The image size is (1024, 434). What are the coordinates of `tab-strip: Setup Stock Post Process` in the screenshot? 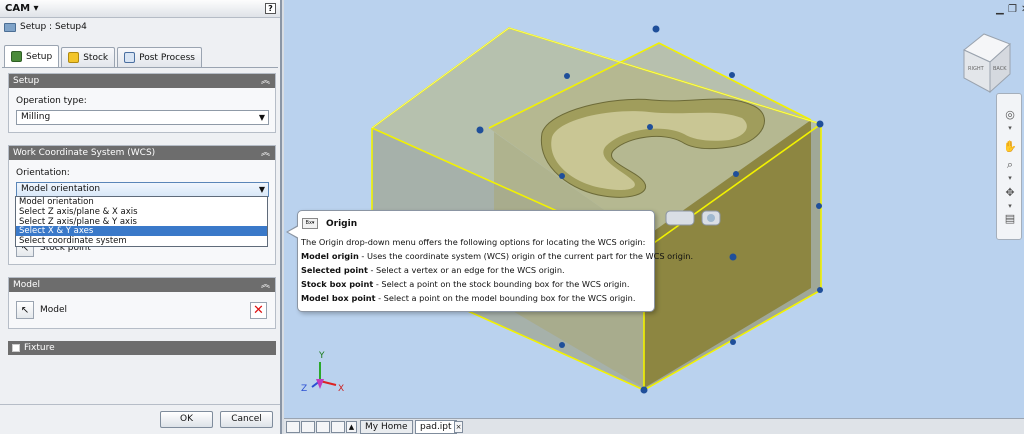 It's located at (103, 56).